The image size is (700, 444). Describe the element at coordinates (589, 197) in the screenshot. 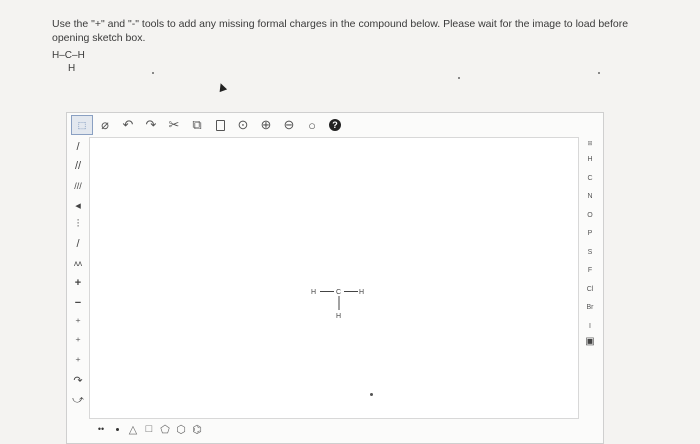

I see `element-n-button: N` at that location.